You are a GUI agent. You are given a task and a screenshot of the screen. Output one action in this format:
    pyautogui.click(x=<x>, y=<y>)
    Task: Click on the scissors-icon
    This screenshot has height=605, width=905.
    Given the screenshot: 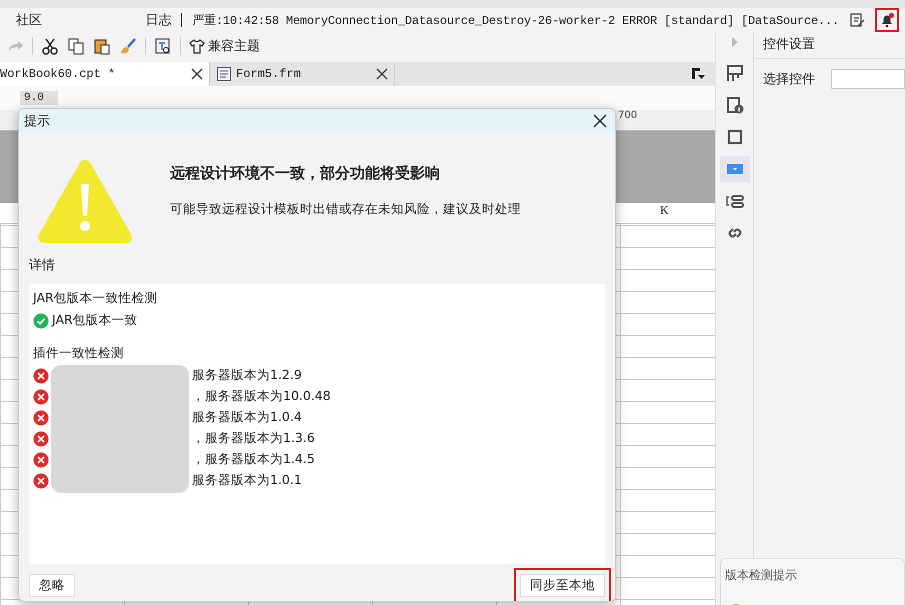 What is the action you would take?
    pyautogui.click(x=50, y=46)
    